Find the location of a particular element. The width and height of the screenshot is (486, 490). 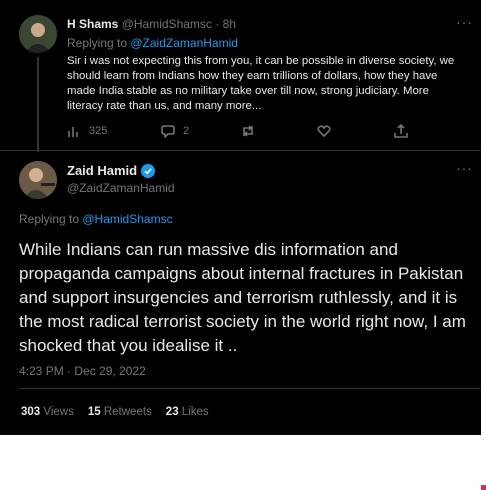

share-icon is located at coordinates (401, 131).